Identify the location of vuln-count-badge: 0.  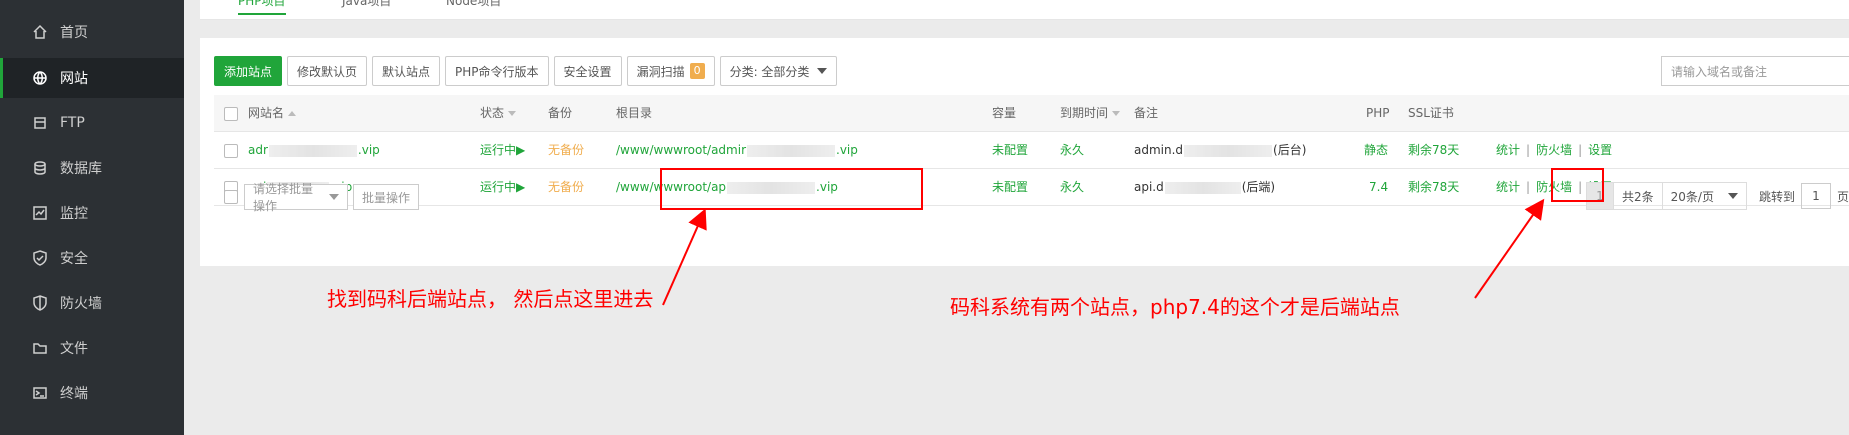
(697, 71).